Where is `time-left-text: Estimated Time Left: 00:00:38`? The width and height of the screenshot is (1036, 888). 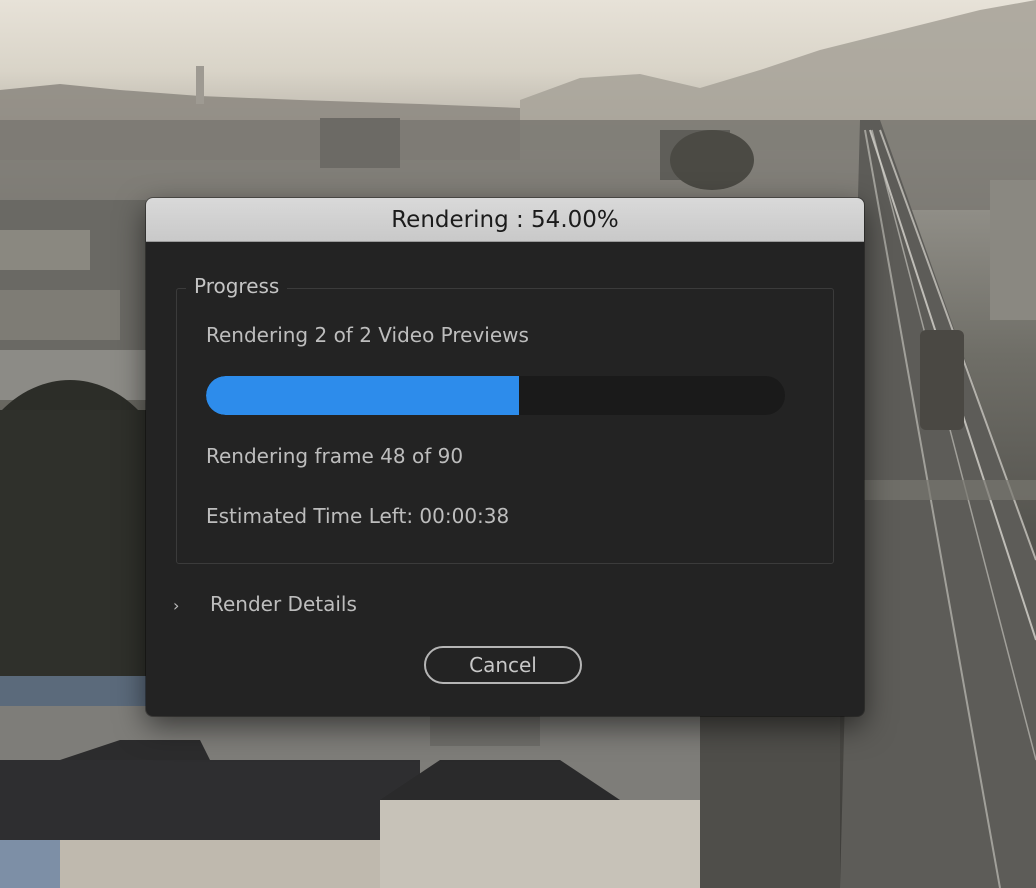 time-left-text: Estimated Time Left: 00:00:38 is located at coordinates (358, 516).